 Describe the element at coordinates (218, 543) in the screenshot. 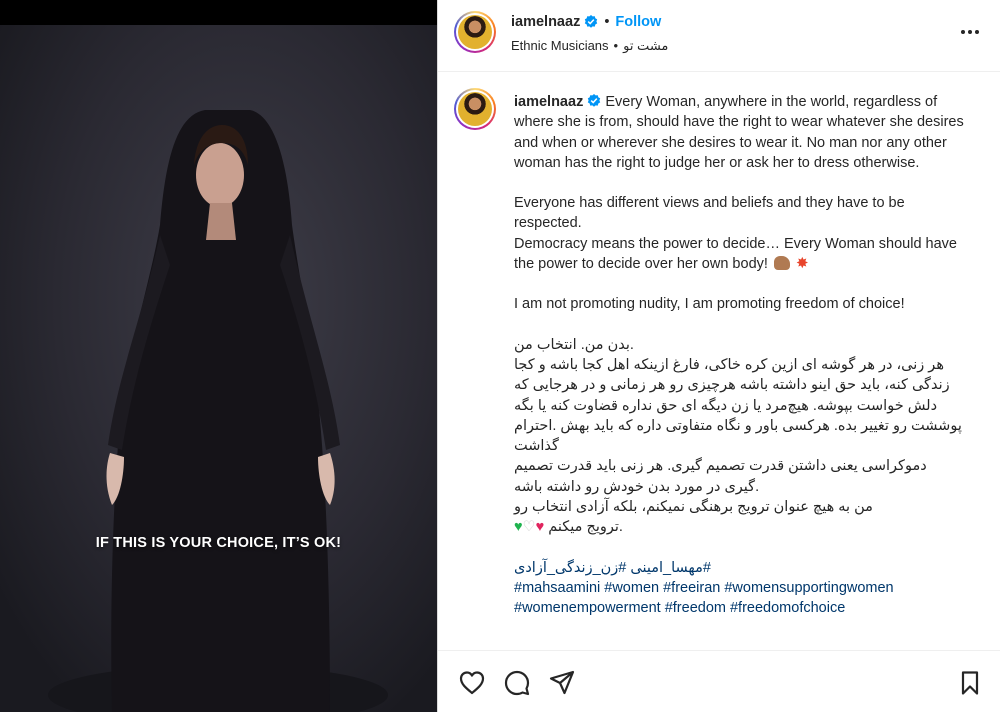

I see `video-overlay-caption: IF THIS IS YOUR CHOICE, IT’S OK!` at that location.